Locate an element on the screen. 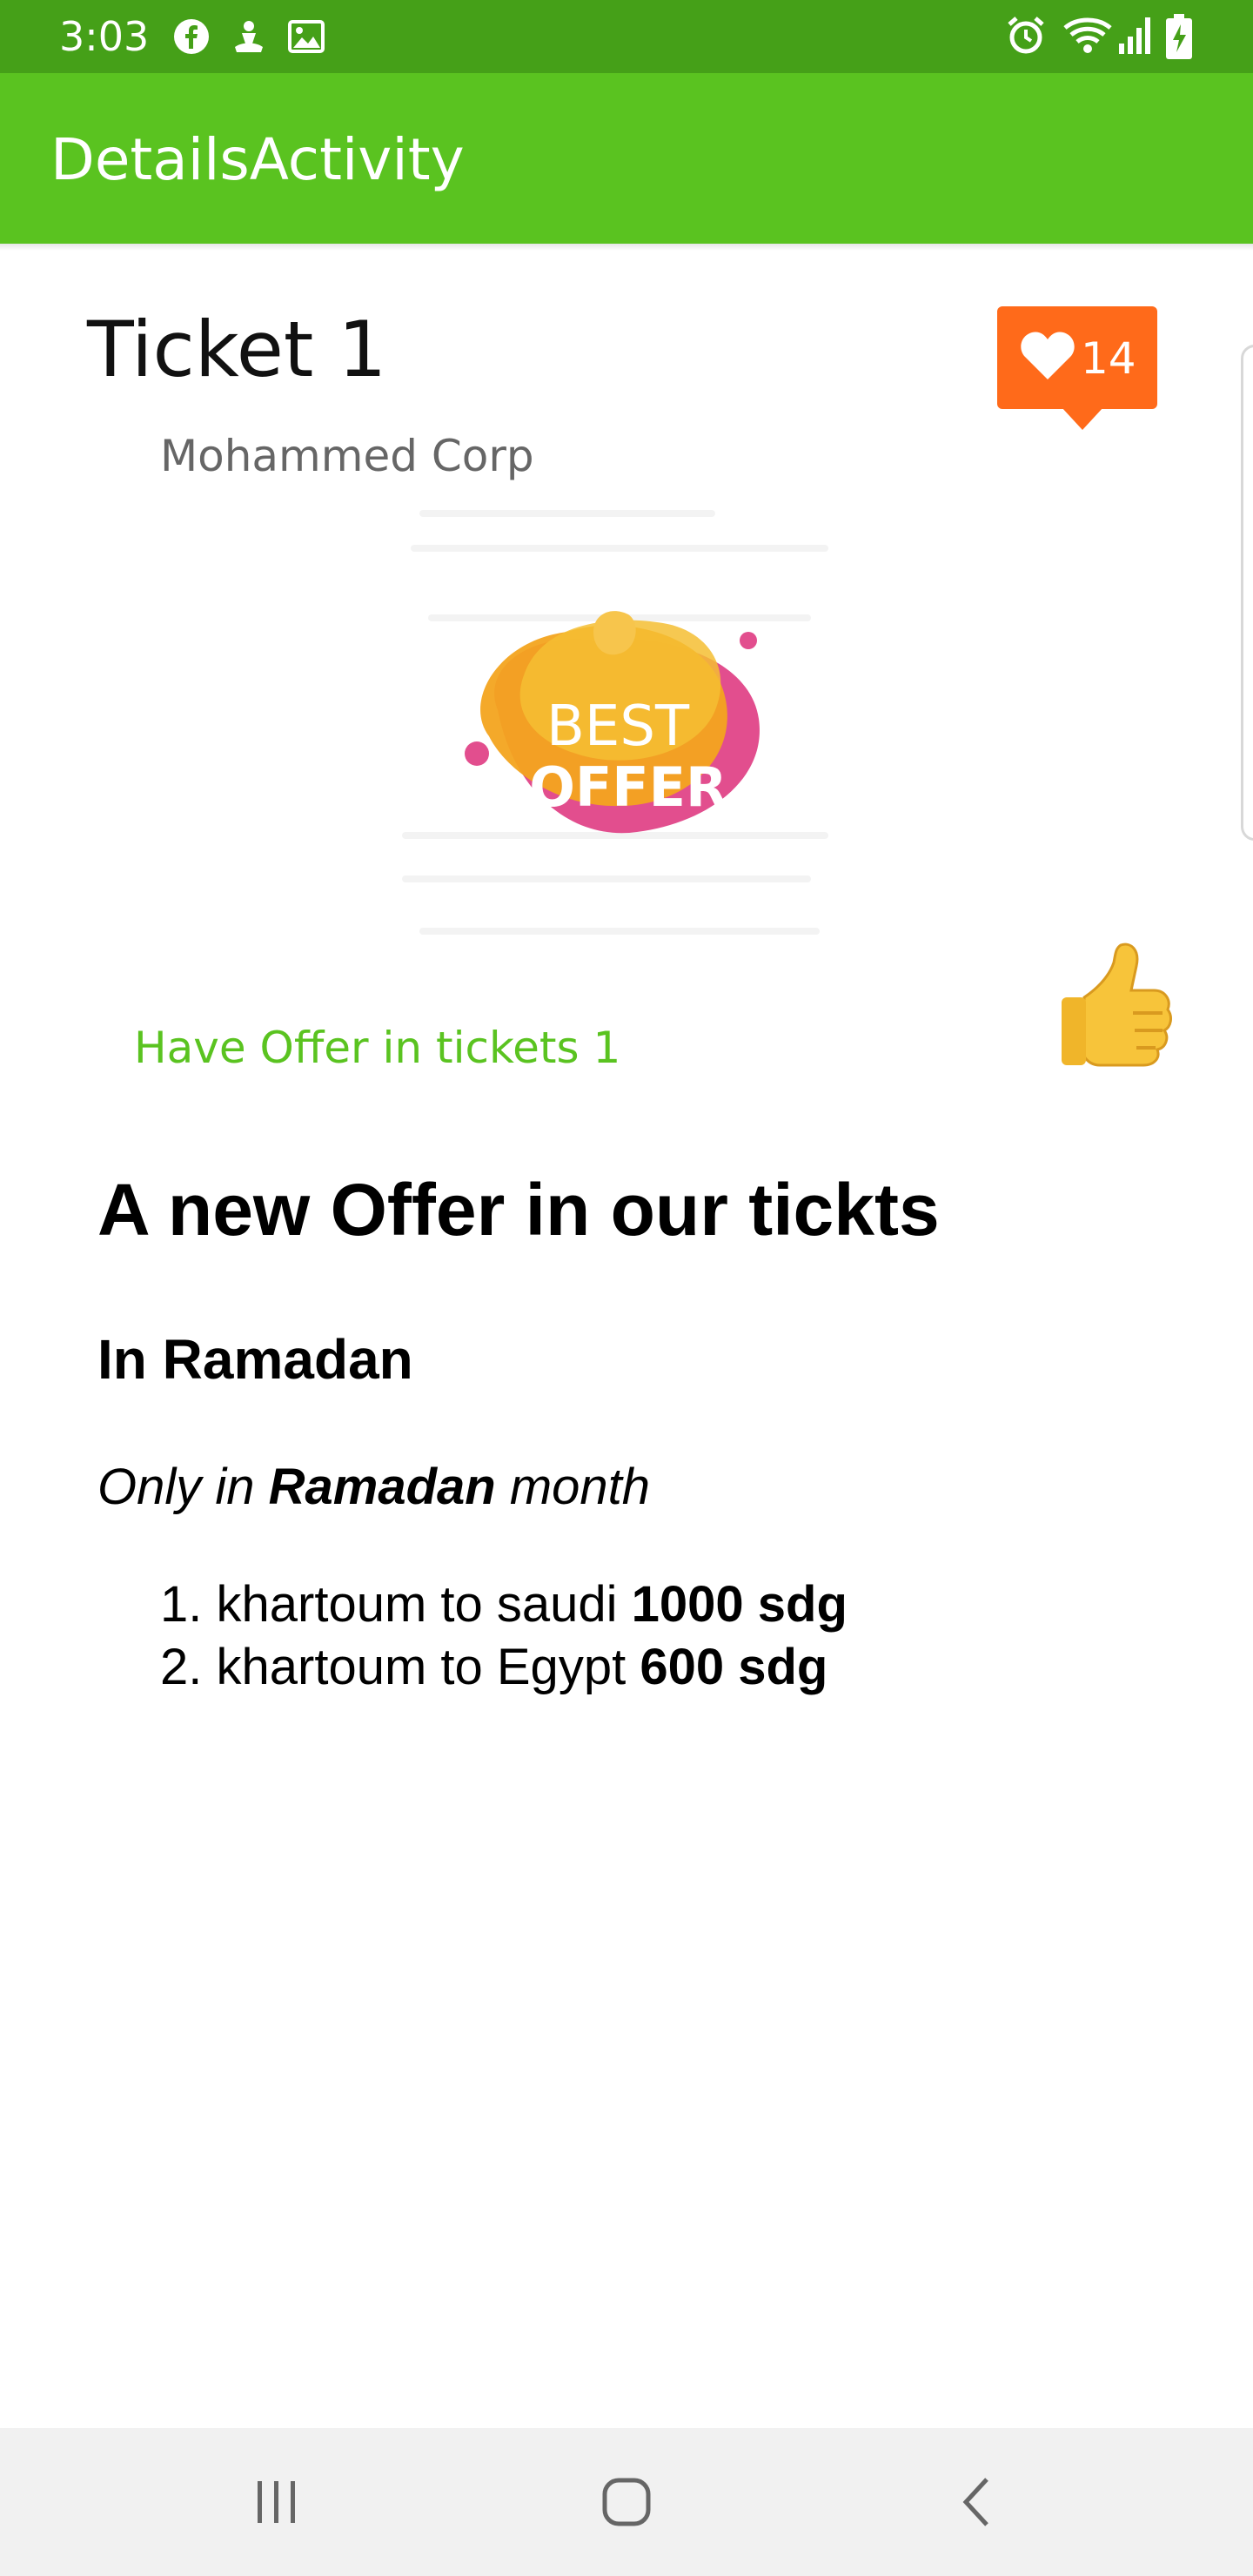  home-icon is located at coordinates (626, 2502).